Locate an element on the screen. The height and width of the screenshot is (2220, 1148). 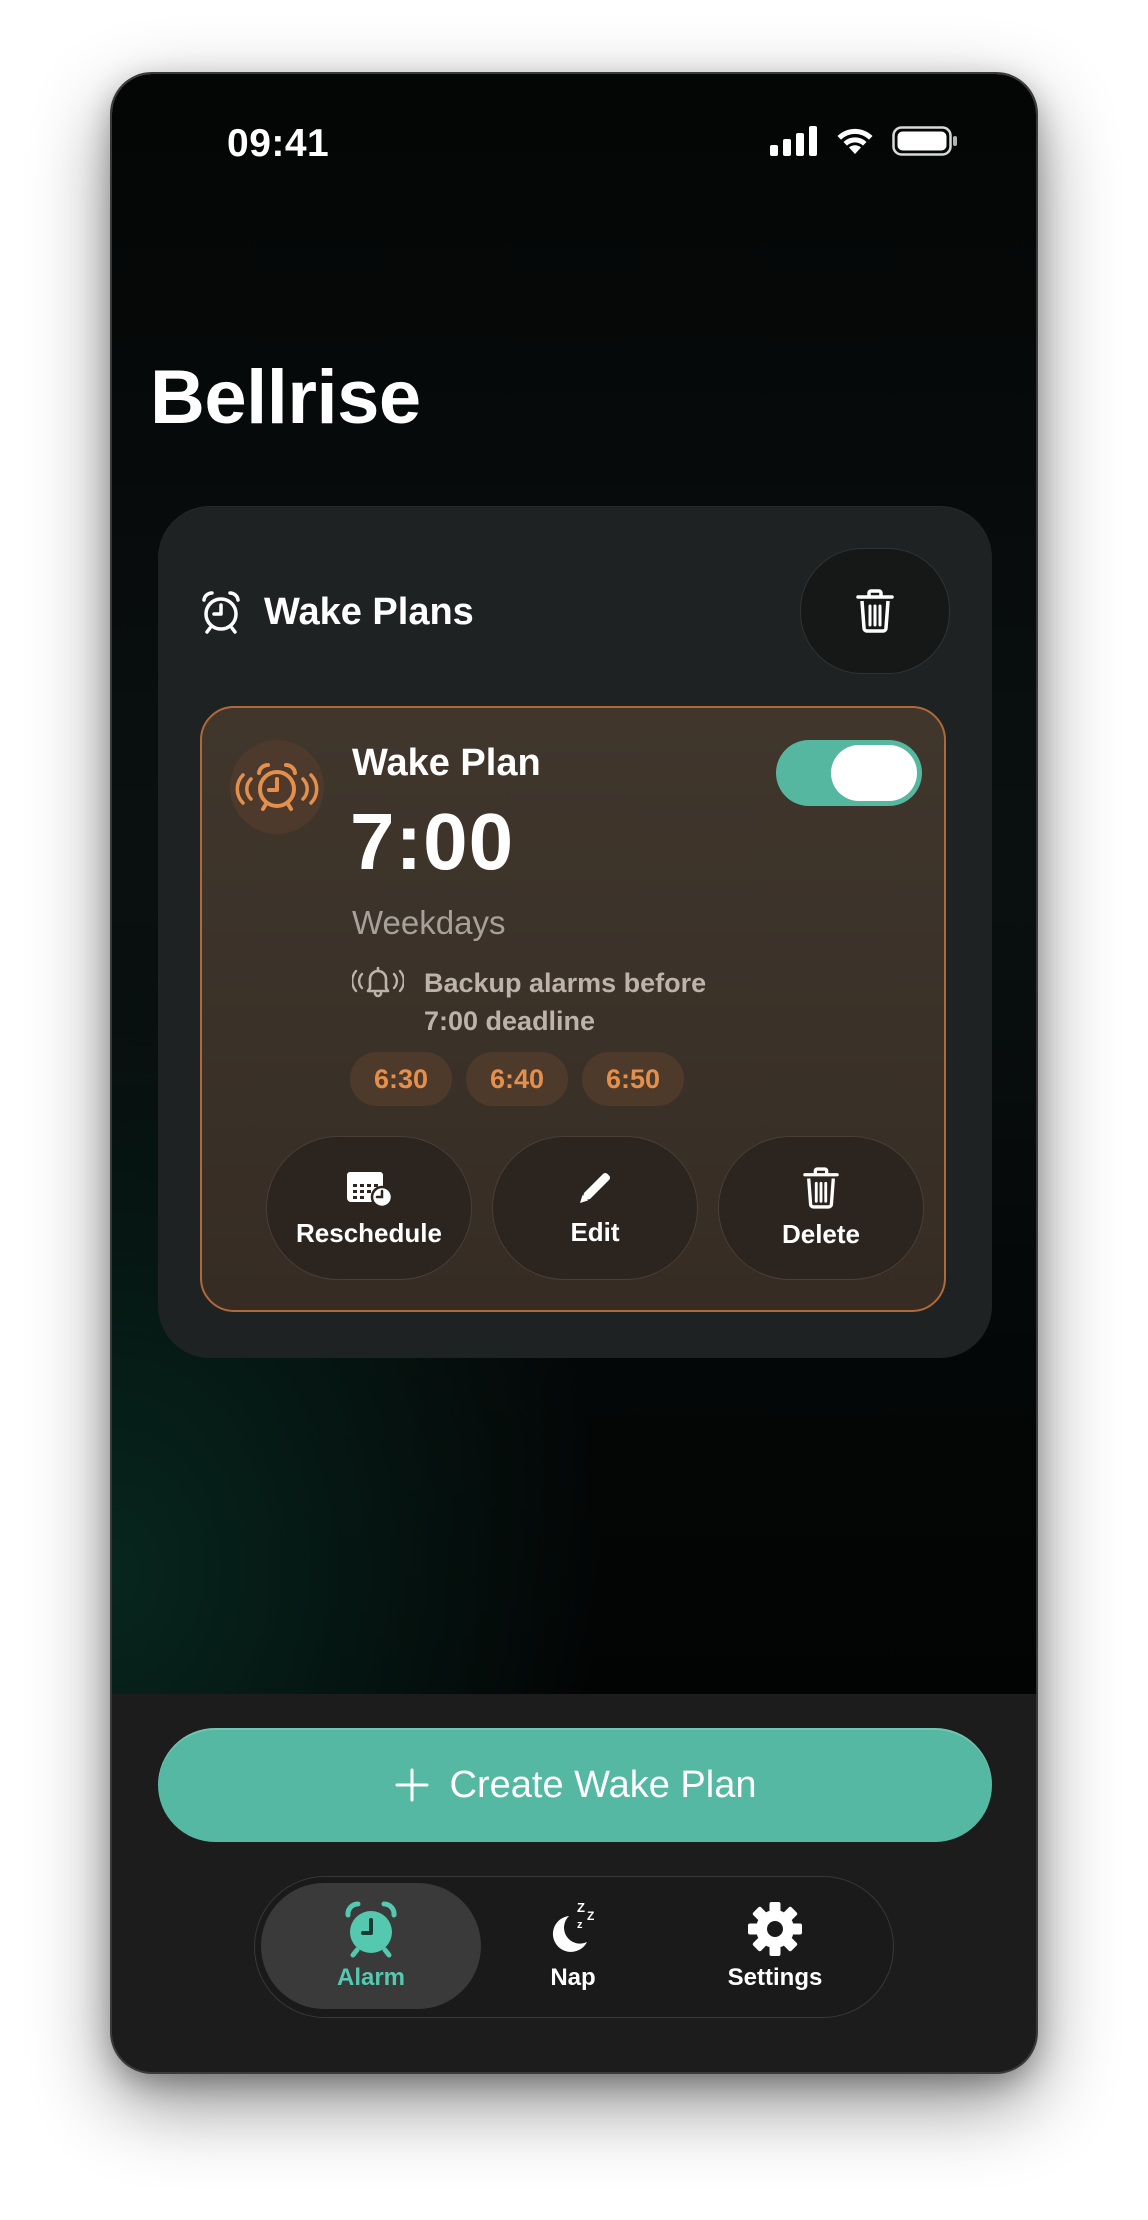
battery-icon is located at coordinates (924, 141).